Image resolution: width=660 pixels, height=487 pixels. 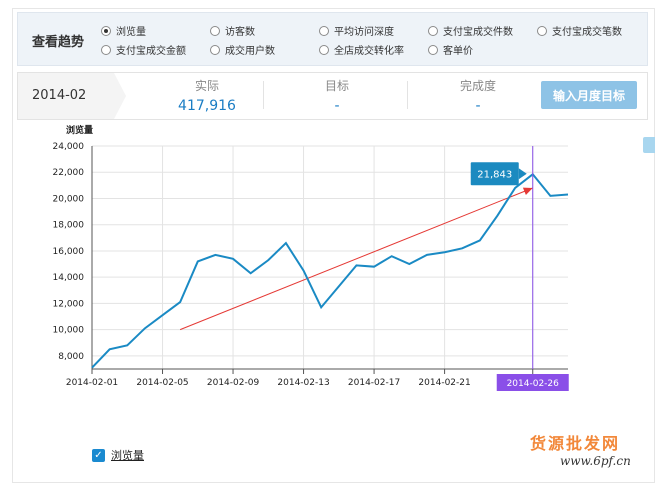 What do you see at coordinates (444, 383) in the screenshot?
I see `x-tick-label: 2014-02-21` at bounding box center [444, 383].